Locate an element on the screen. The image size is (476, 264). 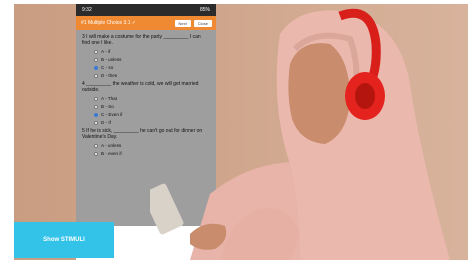
option-label: A - if is located at coordinates (106, 51).